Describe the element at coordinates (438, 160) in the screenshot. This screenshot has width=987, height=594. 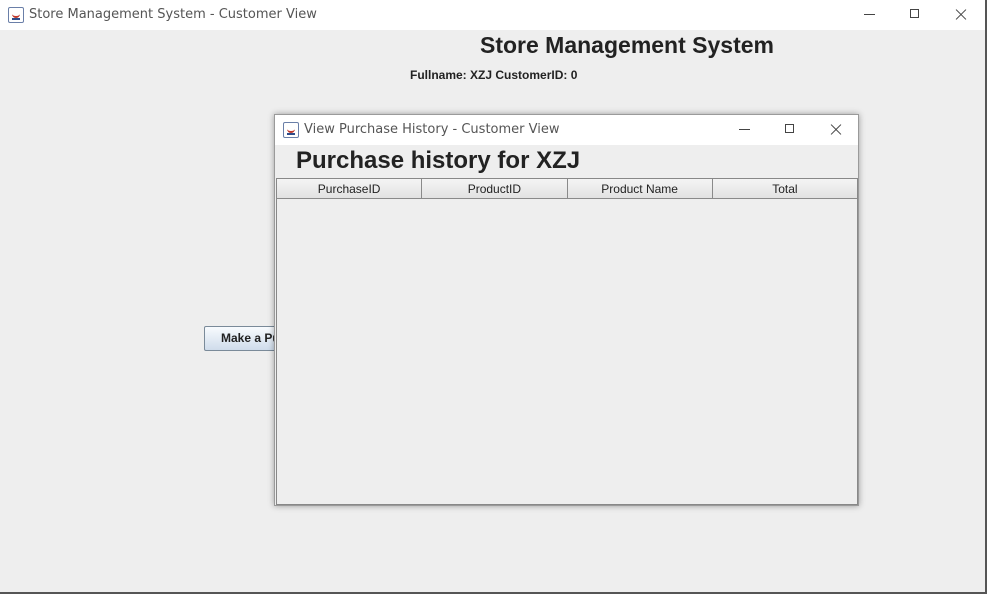
I see `dialog-heading: Purchase history for XZJ` at that location.